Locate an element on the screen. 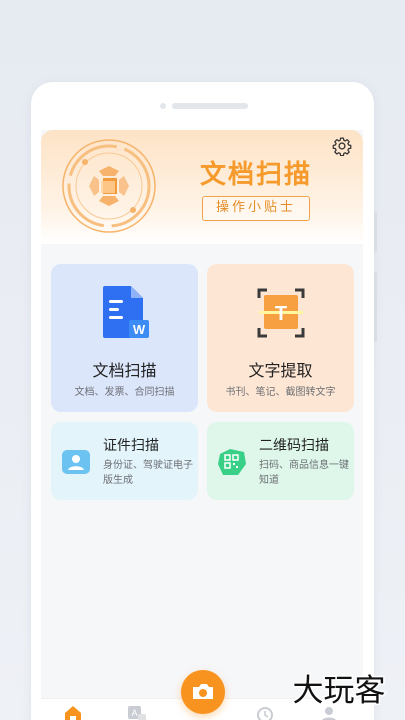 The height and width of the screenshot is (720, 405). word-badge: W is located at coordinates (138, 329).